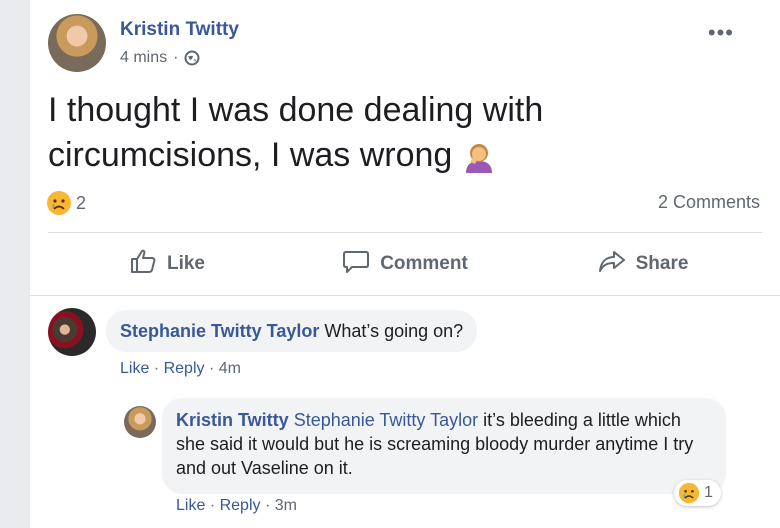 Image resolution: width=780 pixels, height=528 pixels. Describe the element at coordinates (81, 202) in the screenshot. I see `reaction-count: 2` at that location.